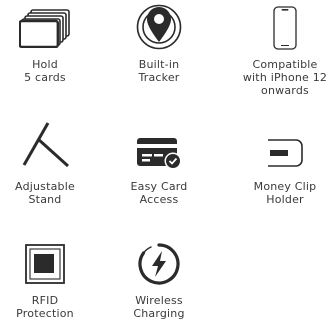 Image resolution: width=331 pixels, height=324 pixels. Describe the element at coordinates (159, 313) in the screenshot. I see `label-line: Charging` at that location.